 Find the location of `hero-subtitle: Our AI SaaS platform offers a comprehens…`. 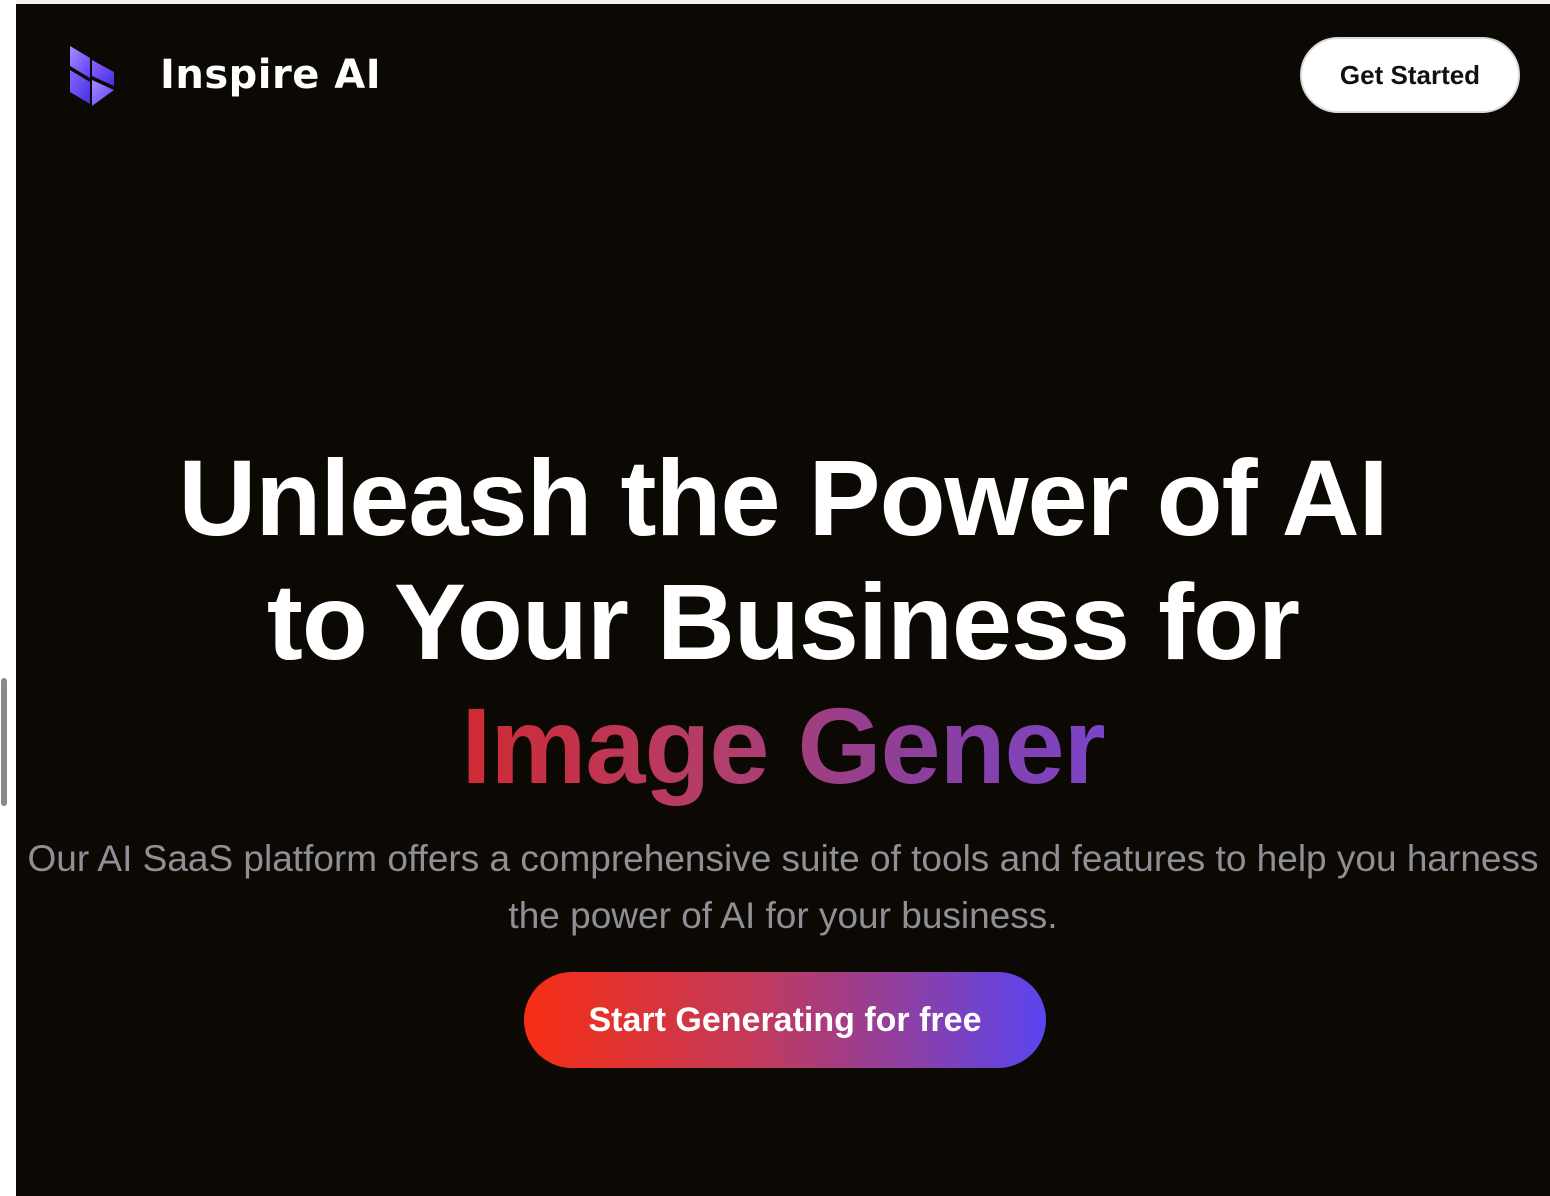

hero-subtitle: Our AI SaaS platform offers a comprehens… is located at coordinates (783, 887).